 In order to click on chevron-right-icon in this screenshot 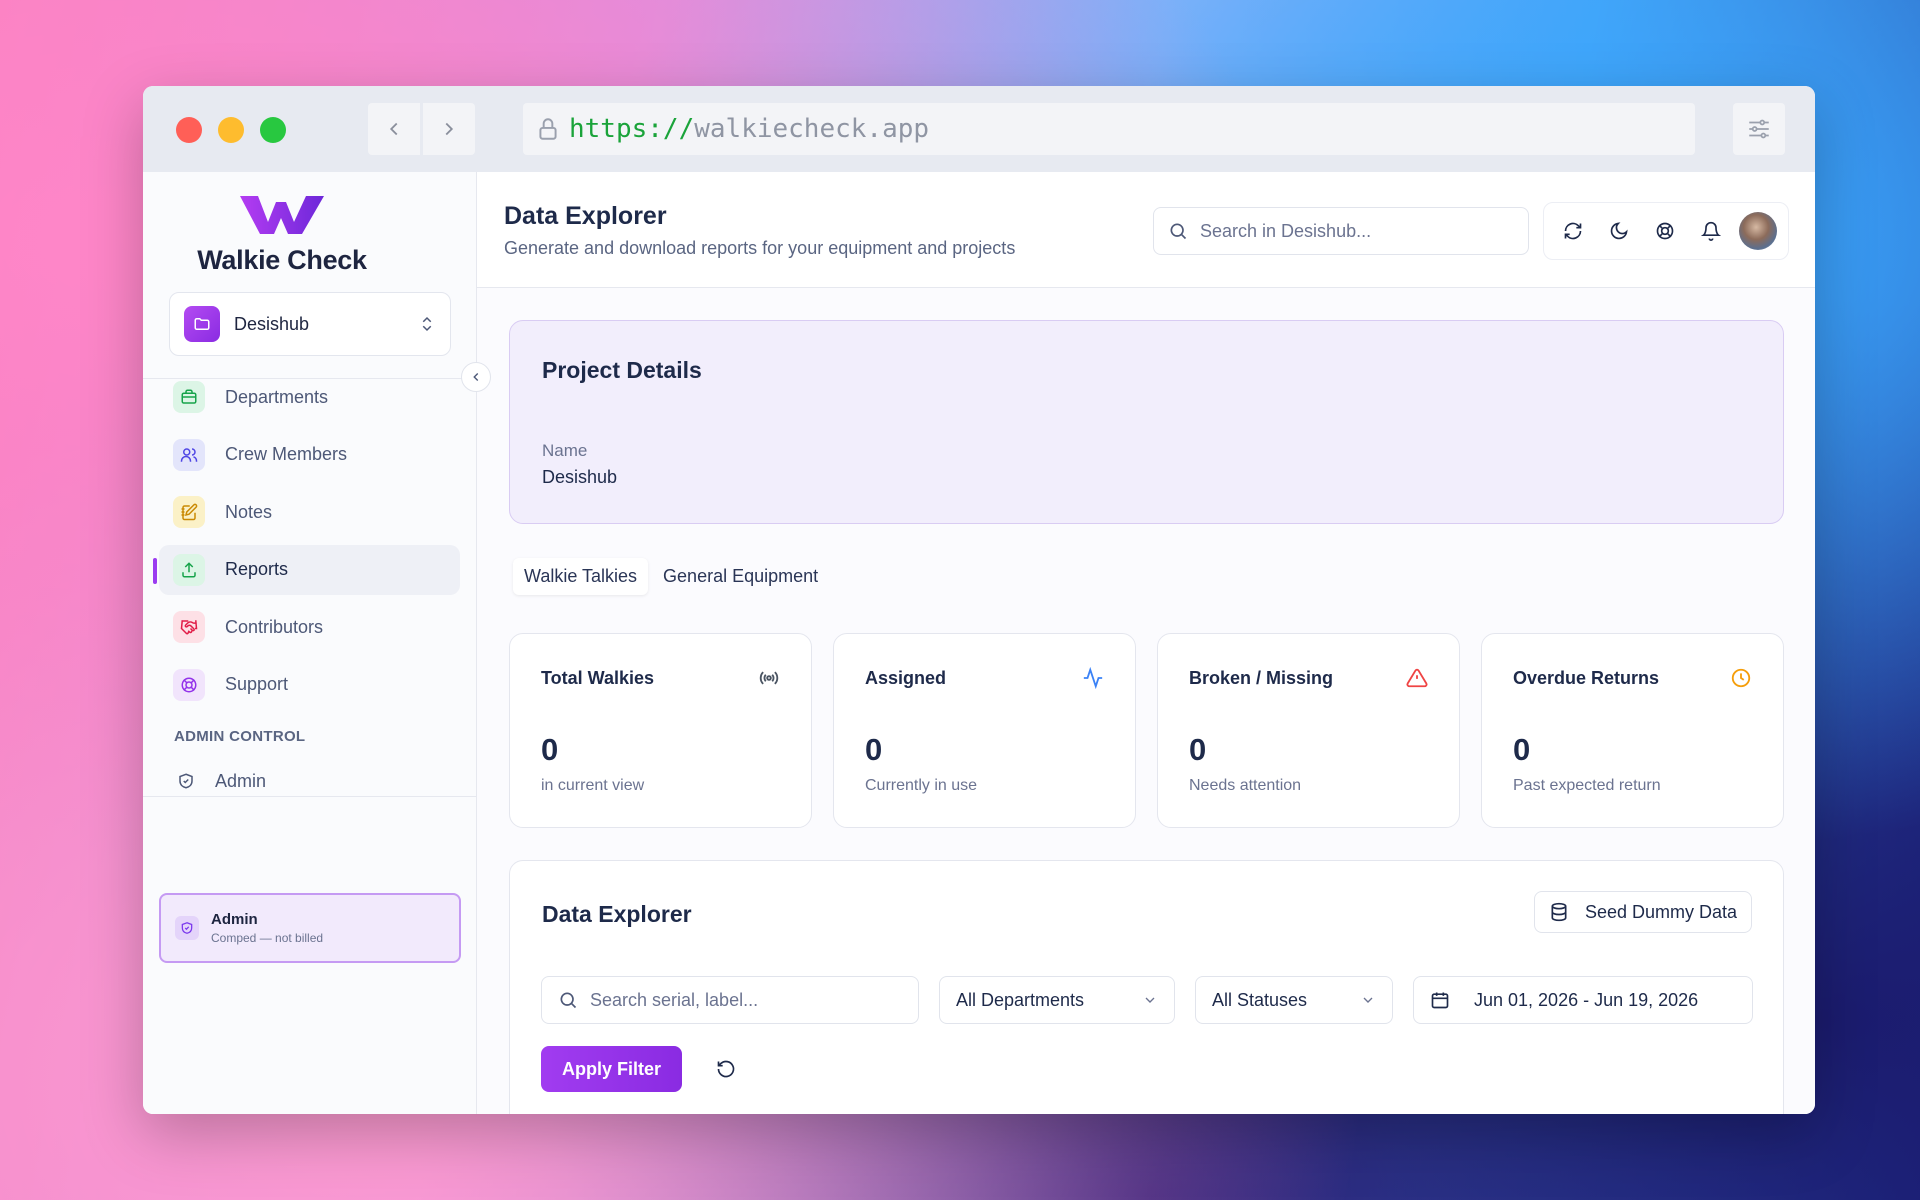, I will do `click(449, 129)`.